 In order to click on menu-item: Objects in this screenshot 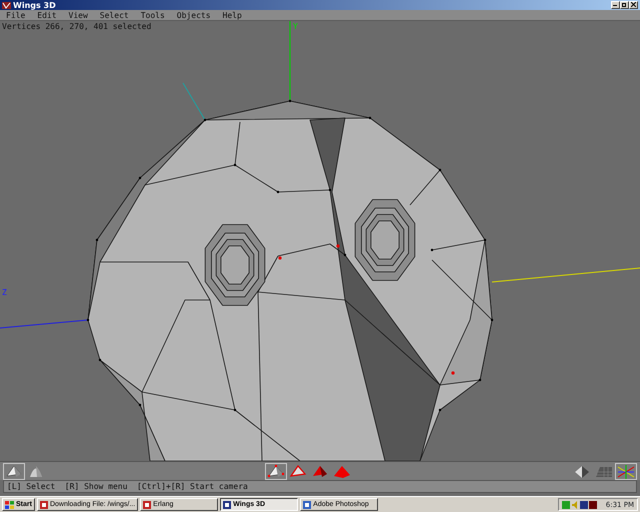, I will do `click(193, 15)`.